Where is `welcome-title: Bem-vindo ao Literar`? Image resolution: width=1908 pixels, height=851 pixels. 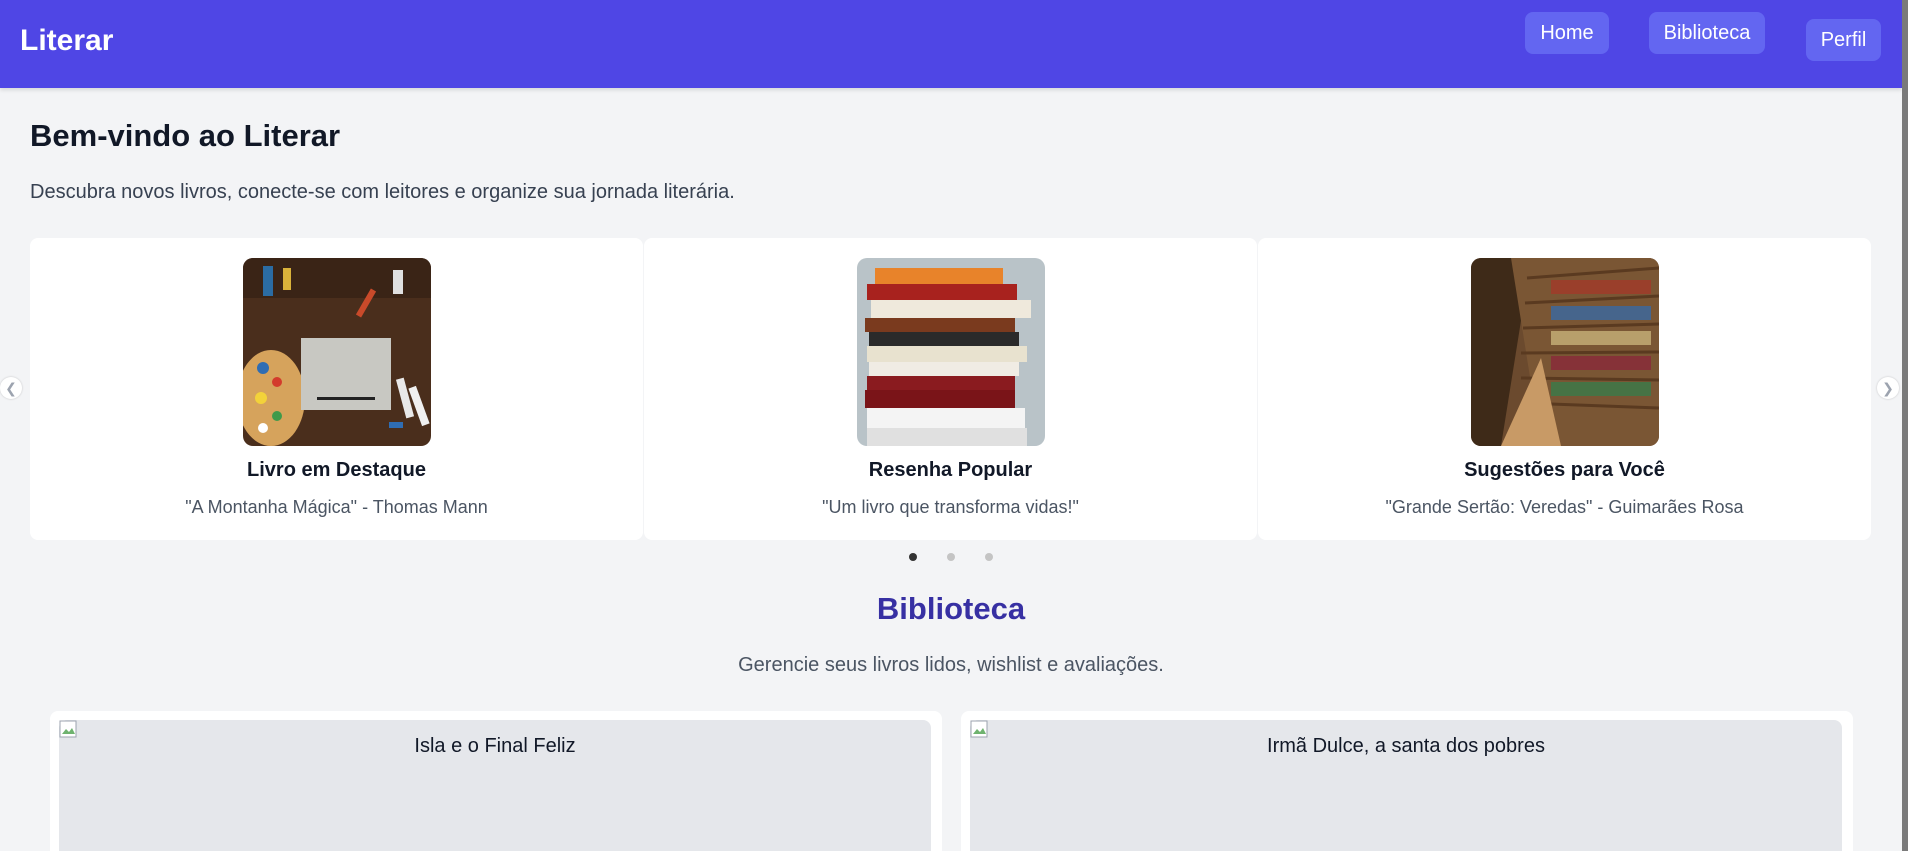
welcome-title: Bem-vindo ao Literar is located at coordinates (185, 135).